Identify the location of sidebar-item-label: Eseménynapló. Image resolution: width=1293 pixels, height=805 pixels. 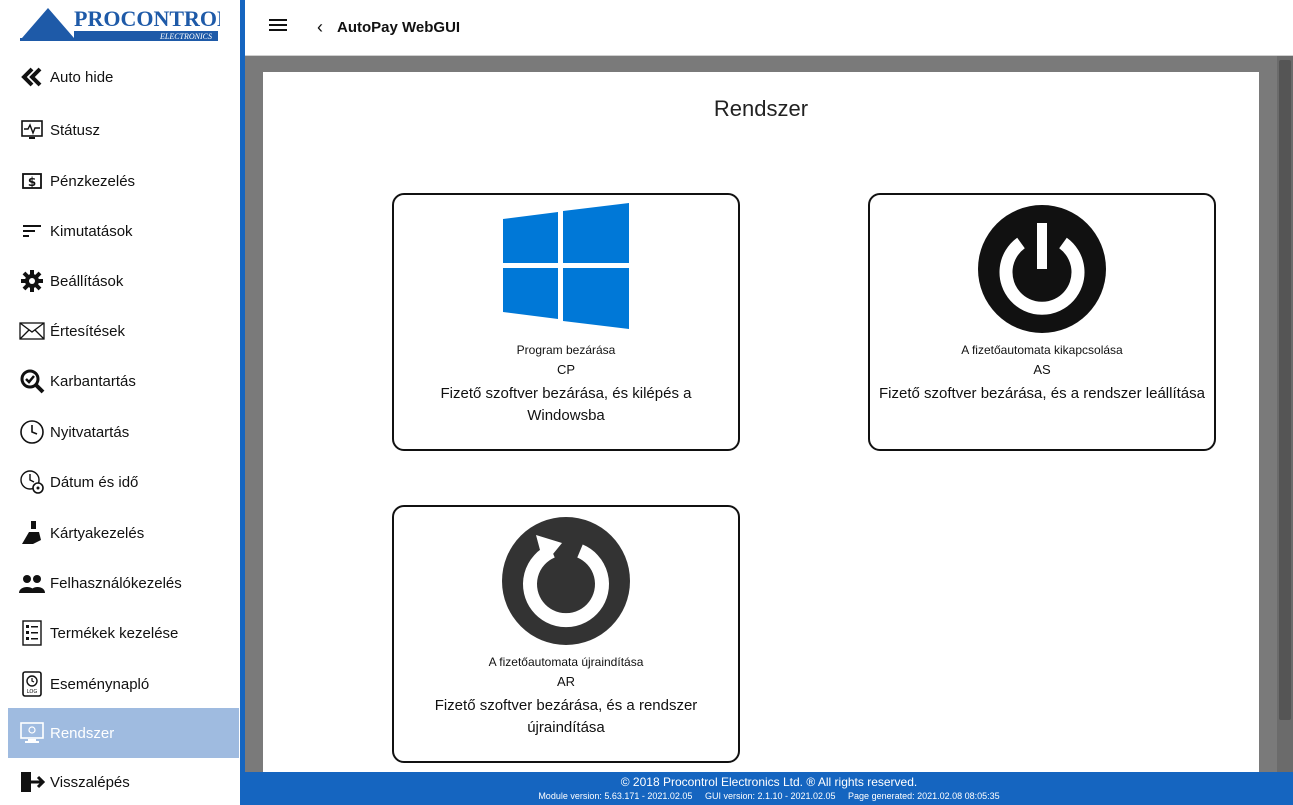
(100, 684).